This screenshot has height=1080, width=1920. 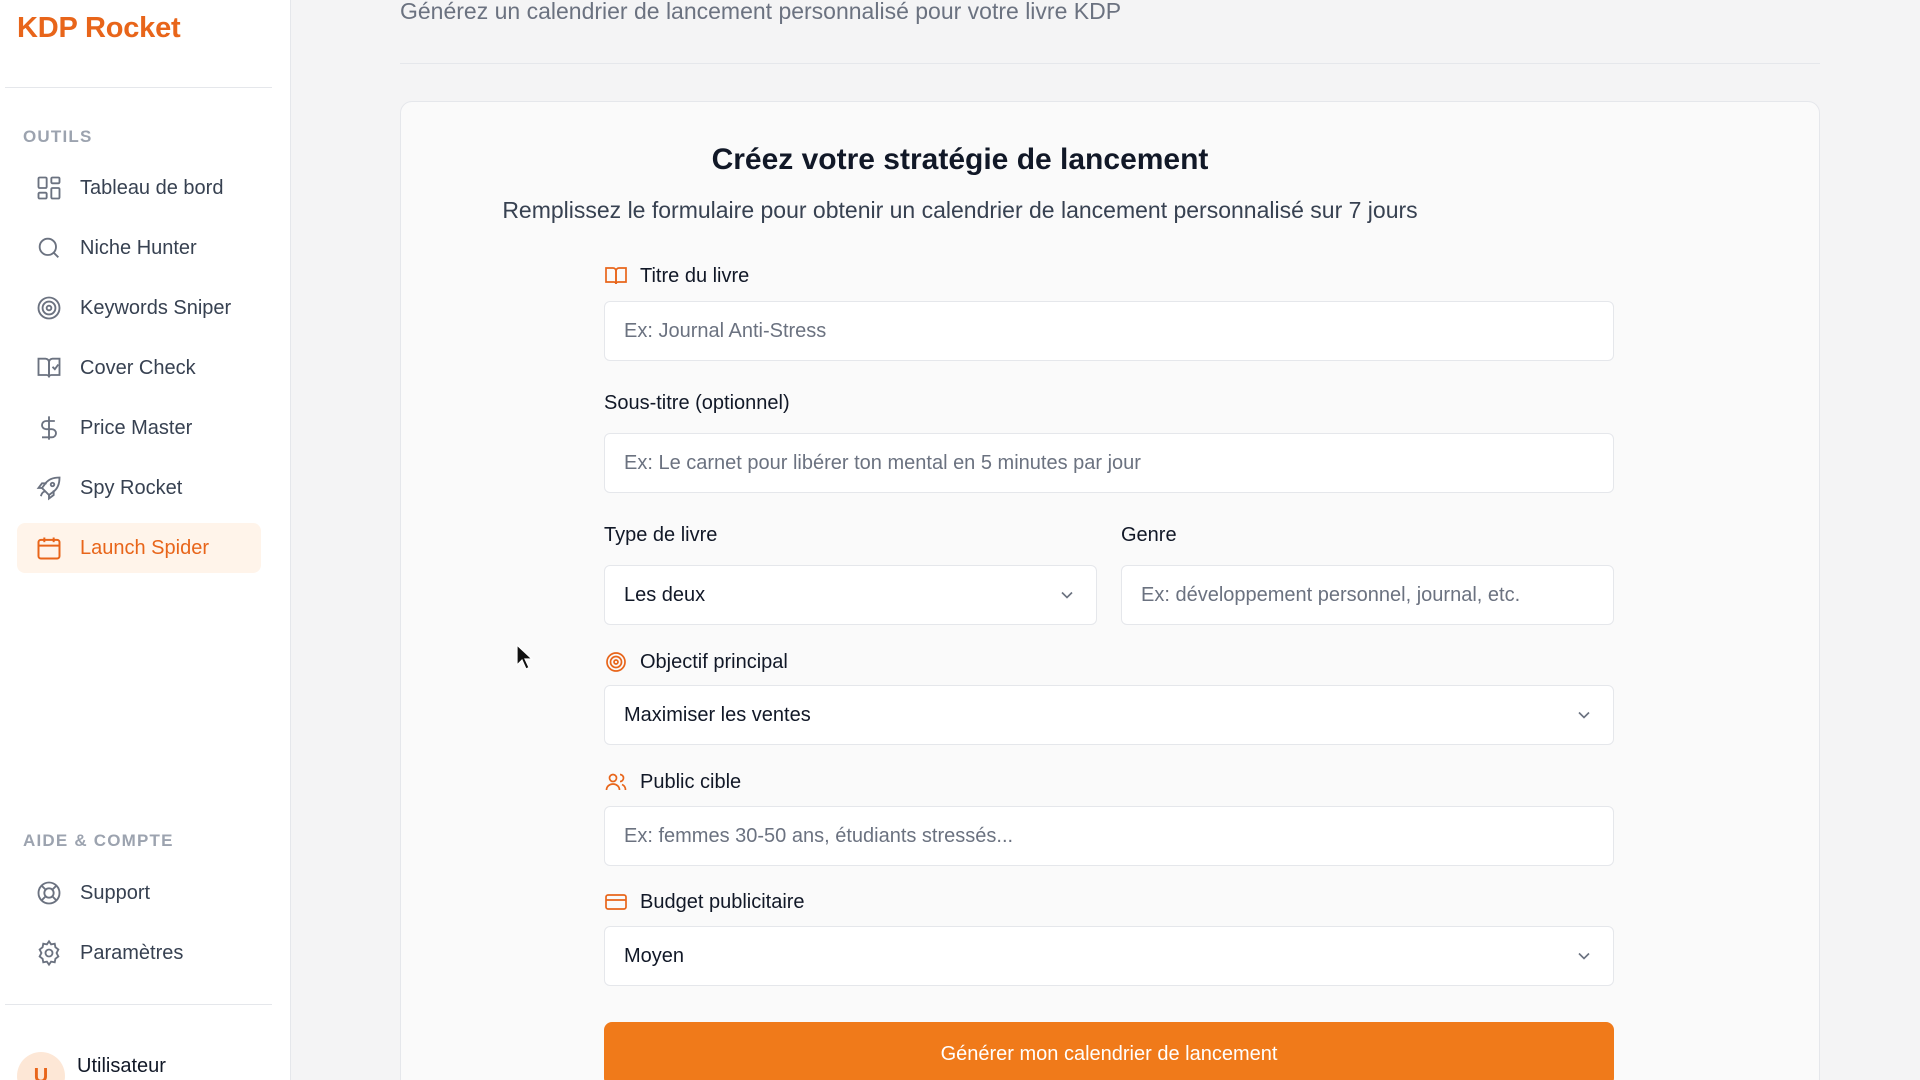 I want to click on credit-card-icon, so click(x=616, y=902).